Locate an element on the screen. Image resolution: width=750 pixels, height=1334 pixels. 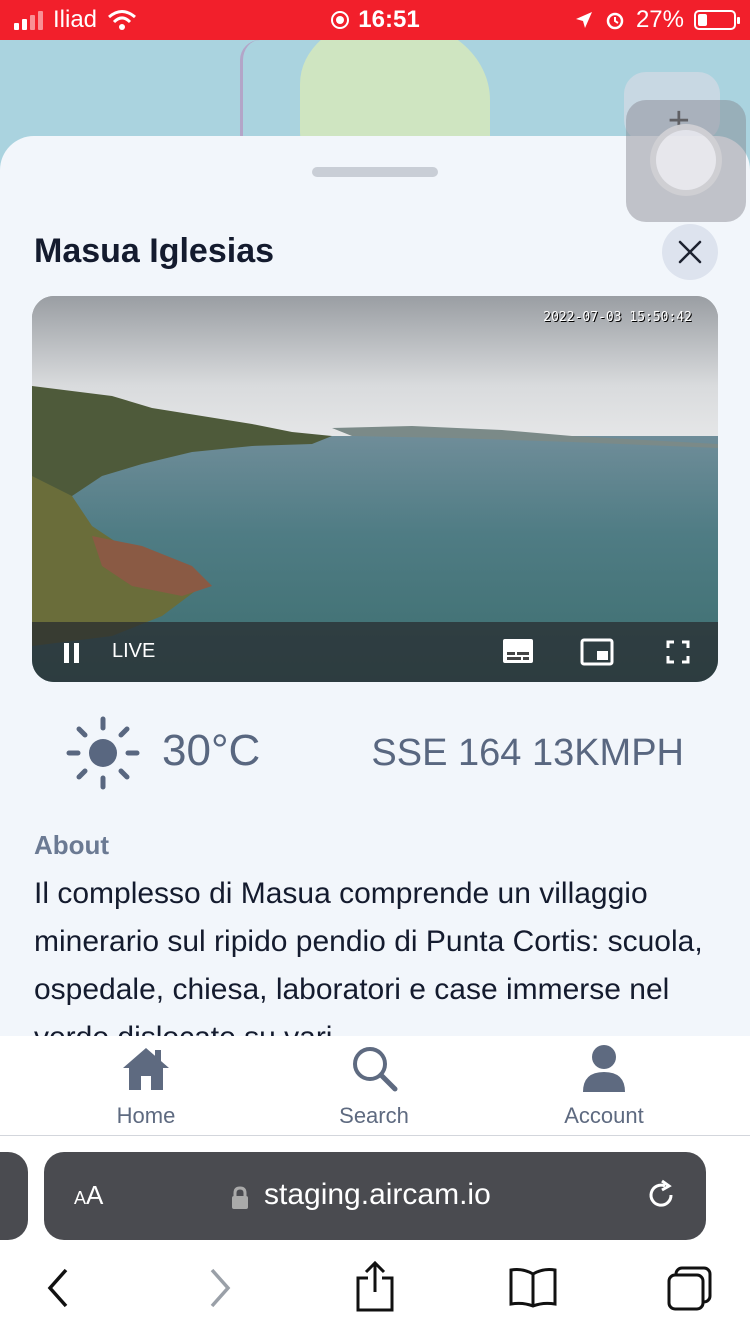
close-button is located at coordinates (690, 252).